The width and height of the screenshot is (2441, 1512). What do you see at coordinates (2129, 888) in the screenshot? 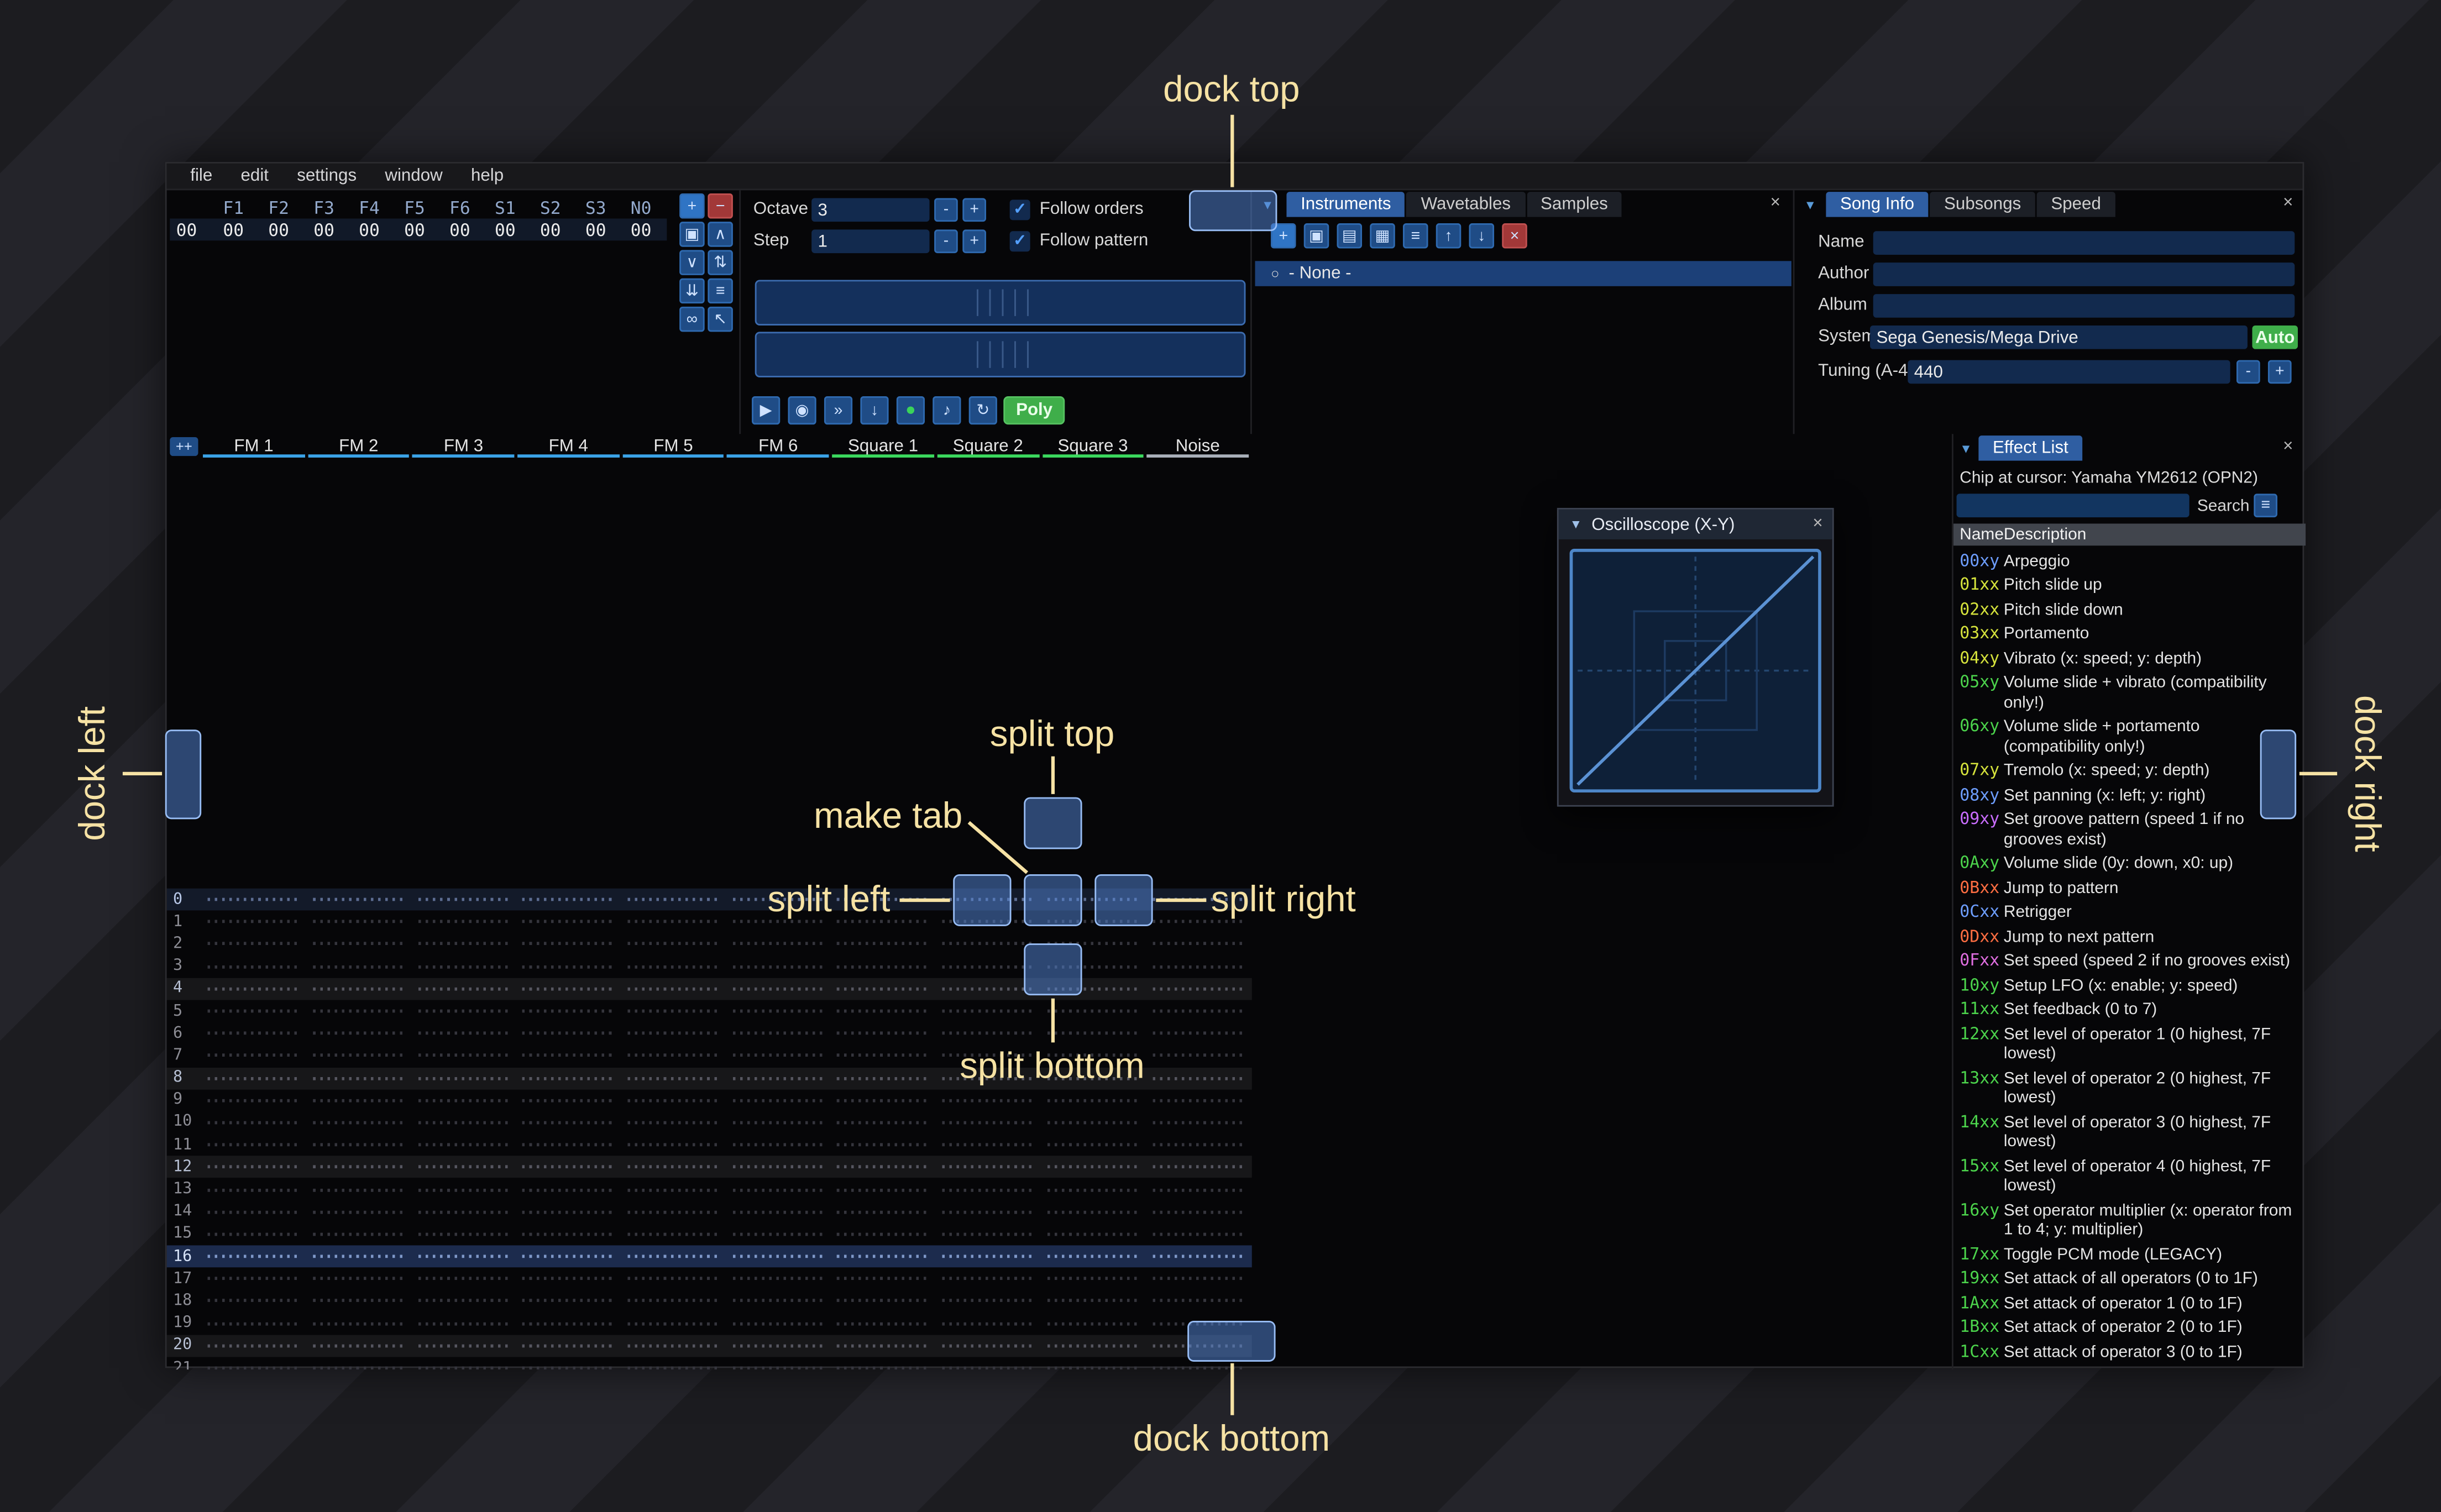
I see `effect-row-0Bxx: 0Bxx Jump to pattern` at bounding box center [2129, 888].